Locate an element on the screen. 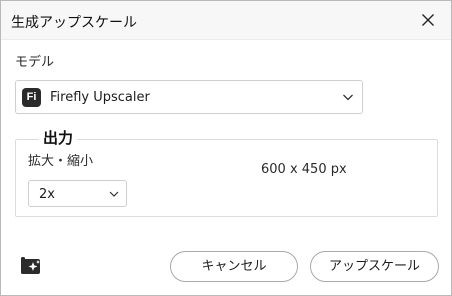  model-dropdown: Fi Firefly Upscaler is located at coordinates (189, 97).